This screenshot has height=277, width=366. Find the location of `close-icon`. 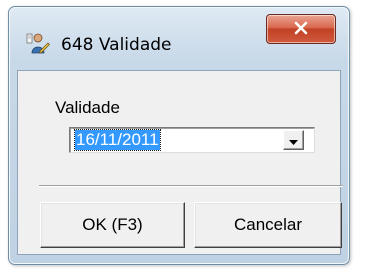

close-icon is located at coordinates (301, 29).